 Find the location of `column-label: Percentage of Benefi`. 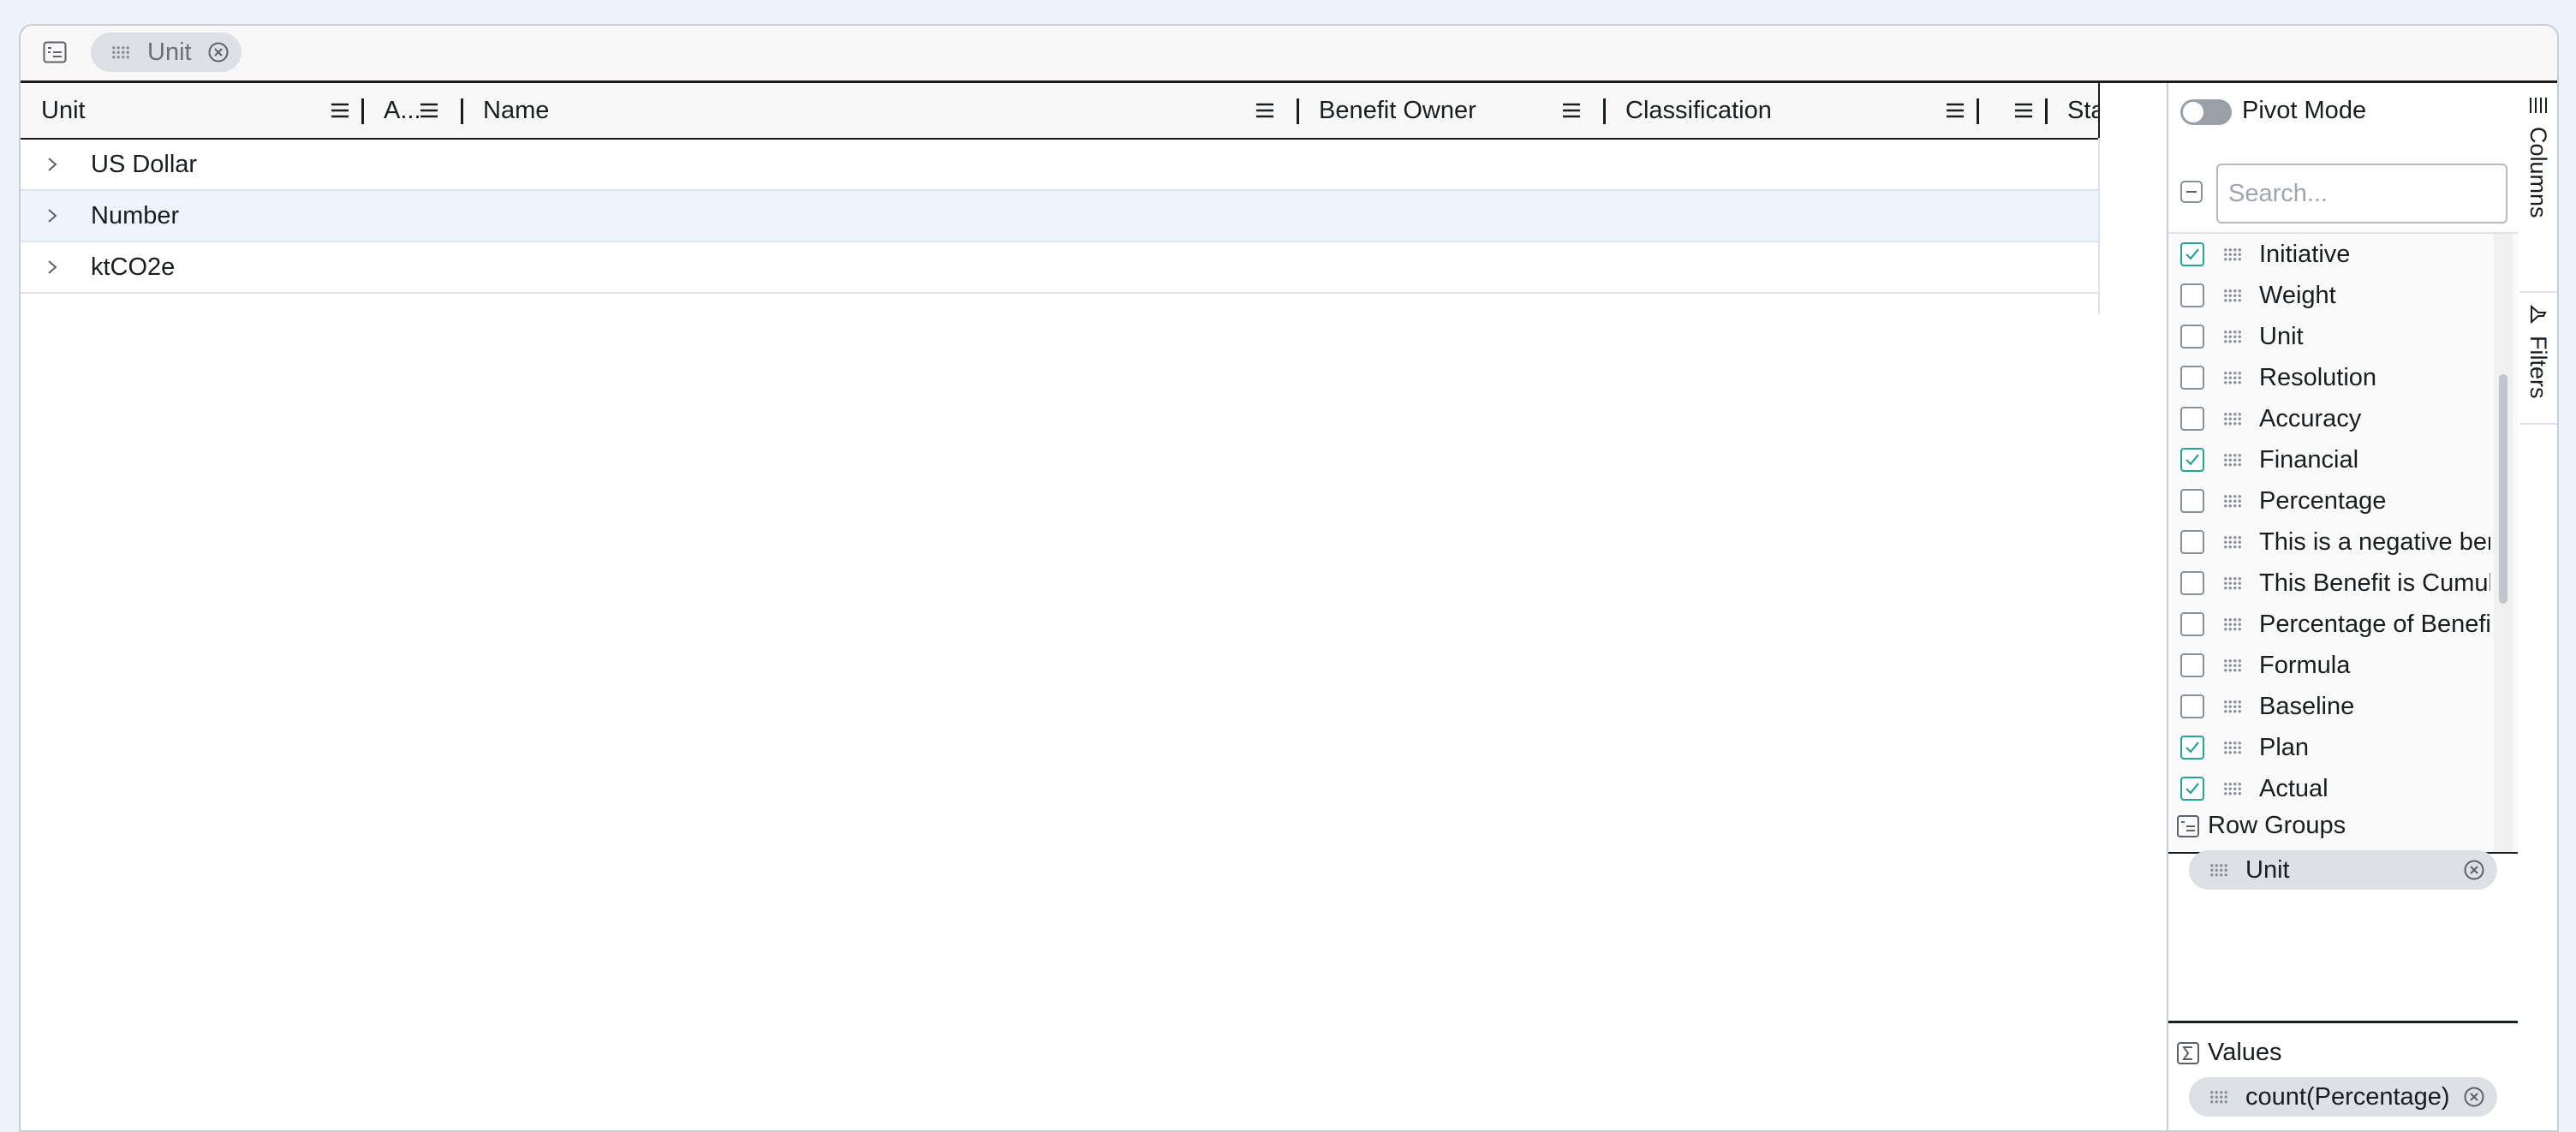

column-label: Percentage of Benefi is located at coordinates (2374, 625).